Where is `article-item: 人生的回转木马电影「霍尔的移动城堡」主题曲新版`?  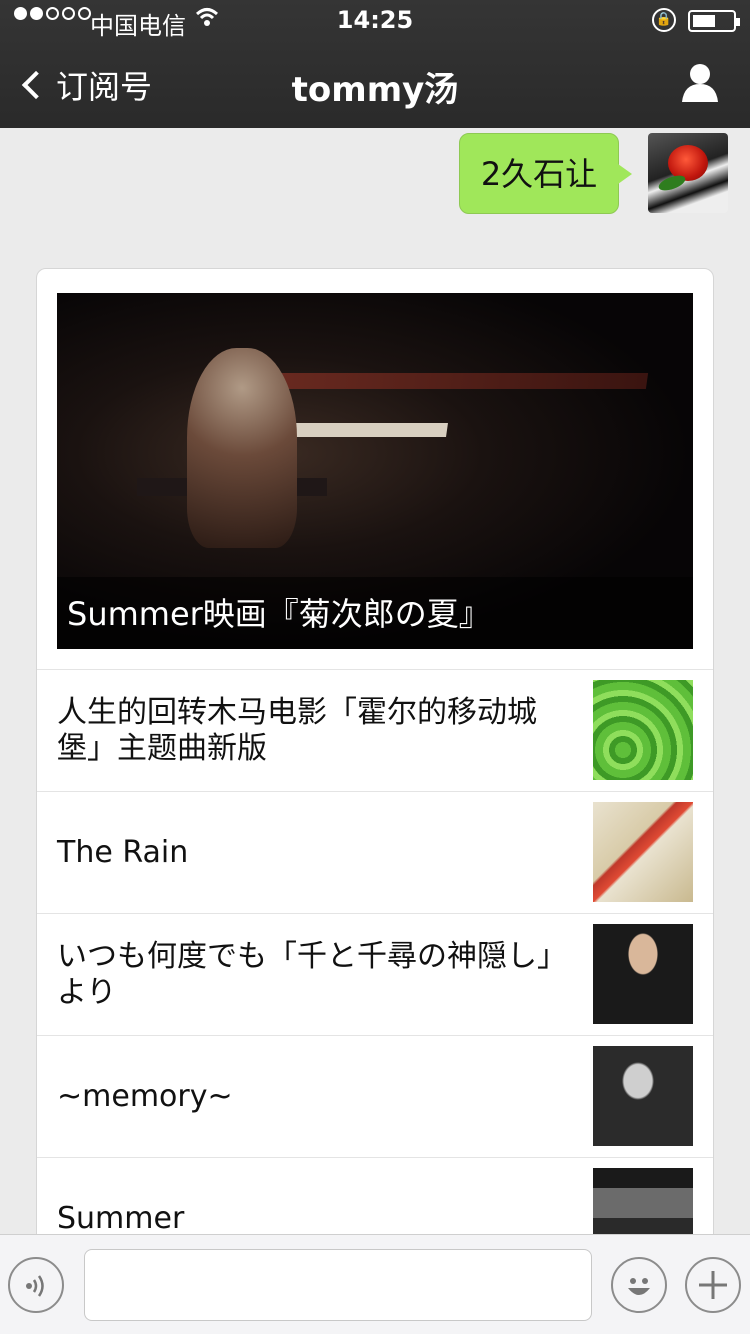 article-item: 人生的回转木马电影「霍尔的移动城堡」主题曲新版 is located at coordinates (375, 730).